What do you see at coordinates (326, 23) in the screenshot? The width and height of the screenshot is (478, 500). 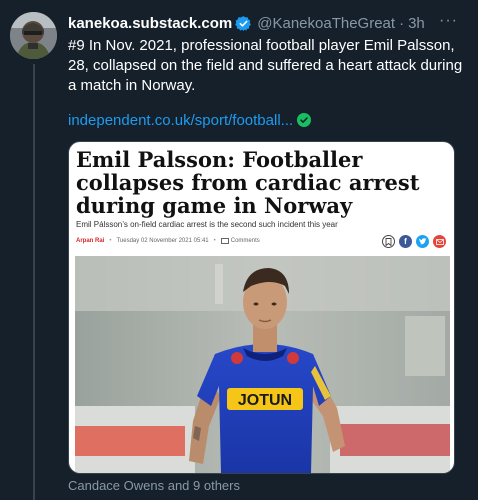 I see `handle: @KanekoaTheGreat` at bounding box center [326, 23].